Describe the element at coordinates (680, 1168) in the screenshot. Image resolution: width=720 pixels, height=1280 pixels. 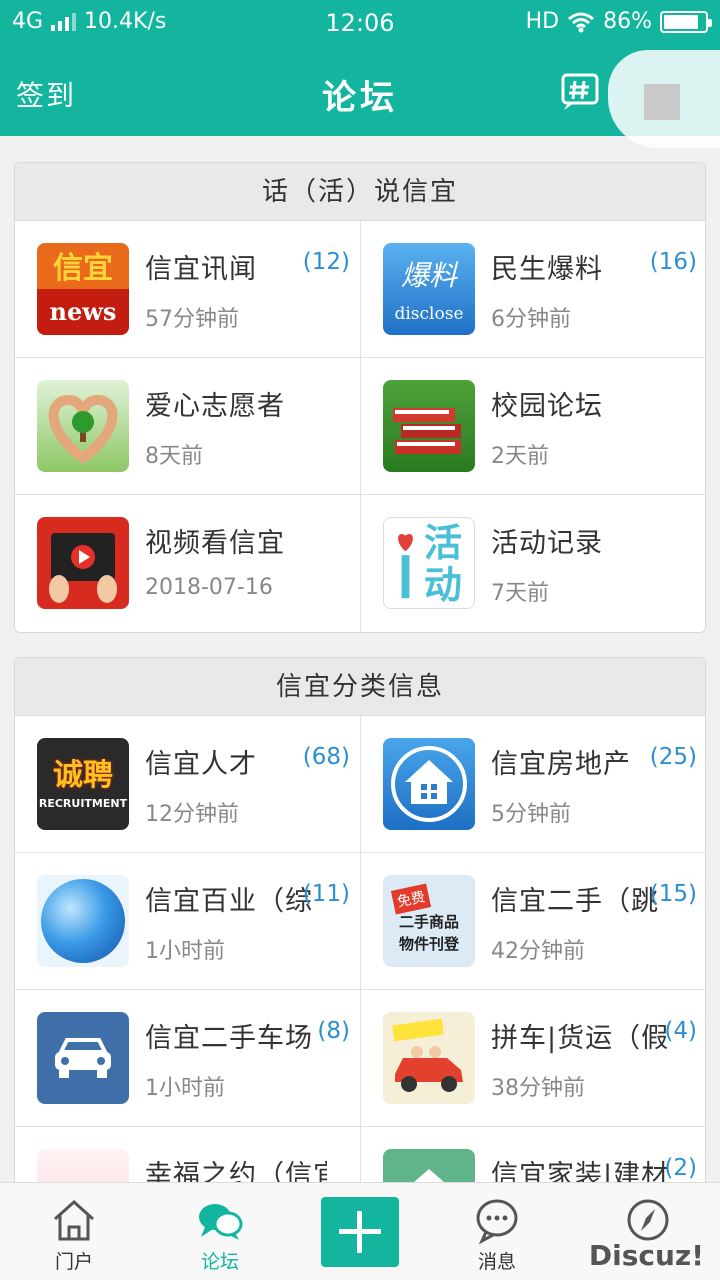
I see `forum-count: (2)` at that location.